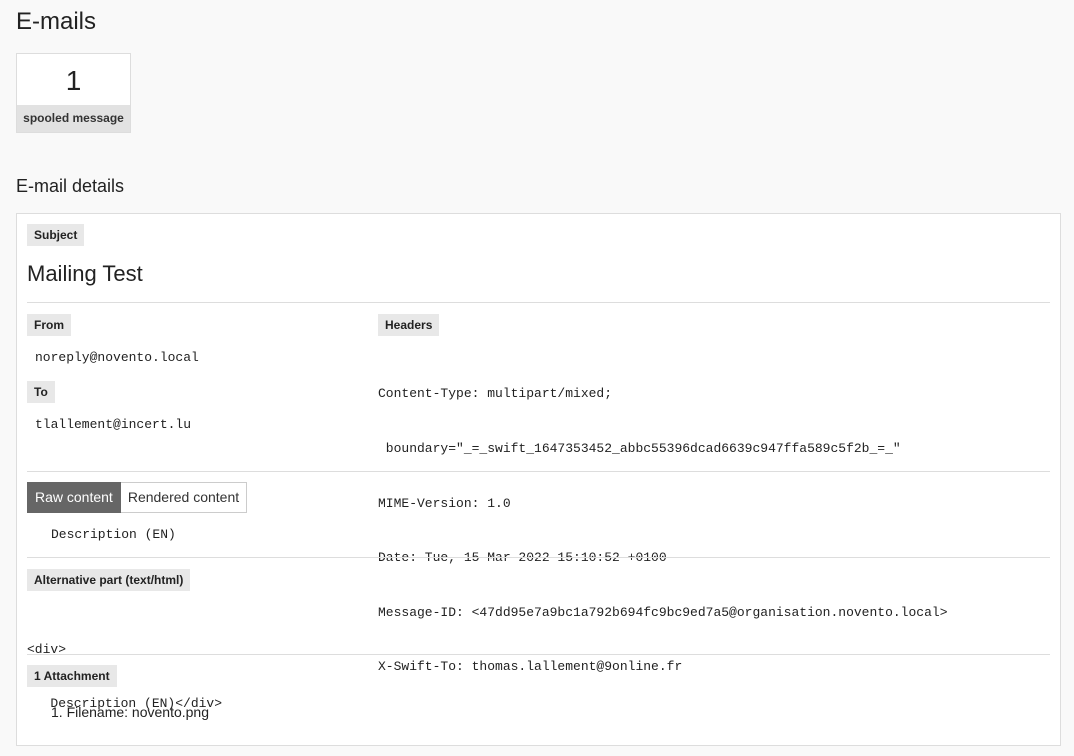 The image size is (1074, 756). Describe the element at coordinates (47, 649) in the screenshot. I see `alternative-part-line: <div>` at that location.